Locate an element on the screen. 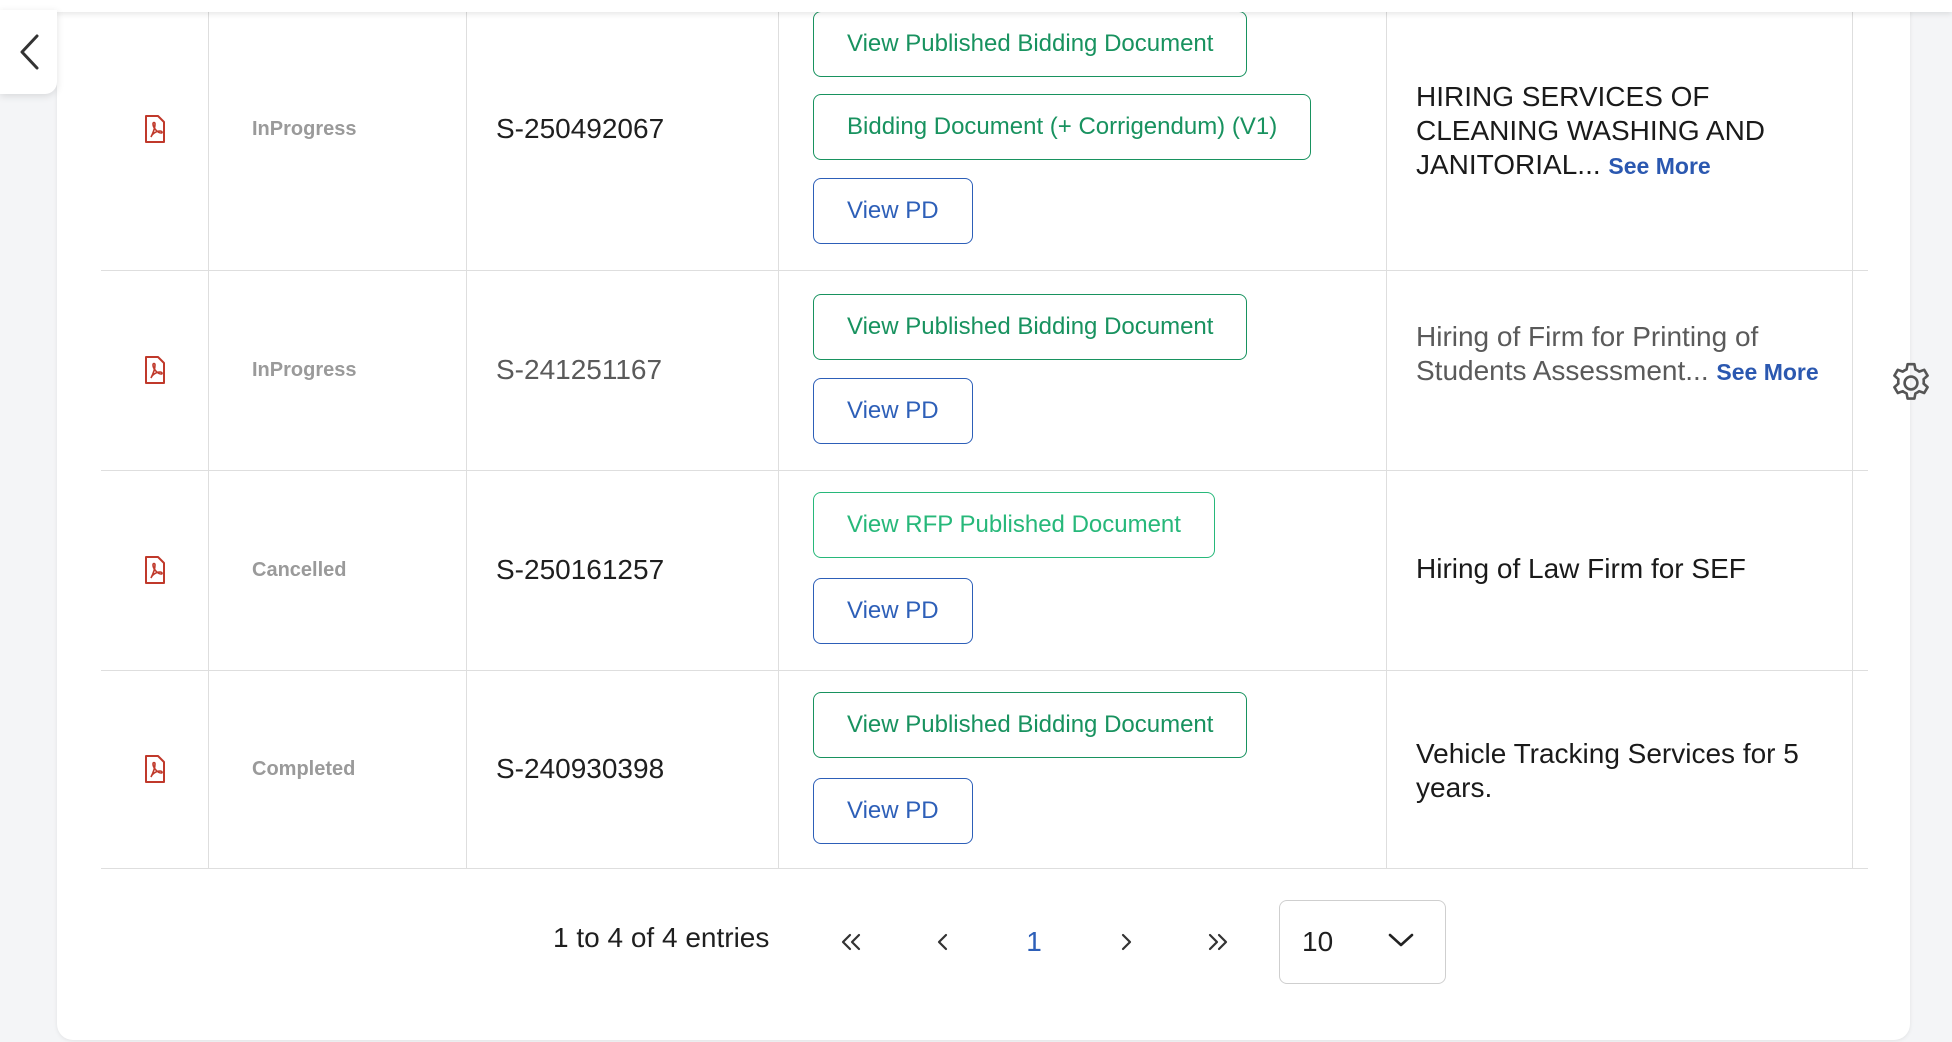 This screenshot has height=1042, width=1952. status-text: Cancelled is located at coordinates (299, 569).